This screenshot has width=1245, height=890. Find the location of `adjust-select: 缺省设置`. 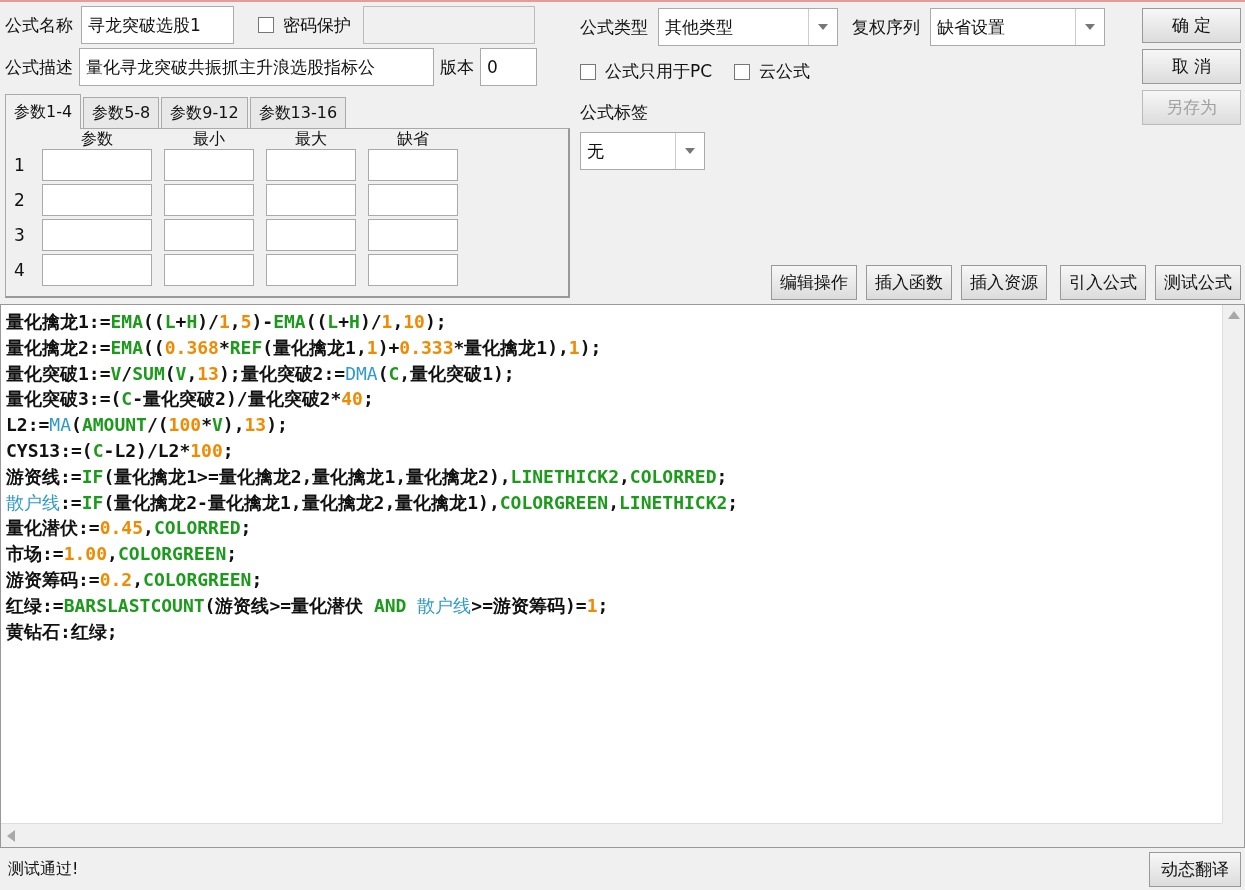

adjust-select: 缺省设置 is located at coordinates (1017, 27).